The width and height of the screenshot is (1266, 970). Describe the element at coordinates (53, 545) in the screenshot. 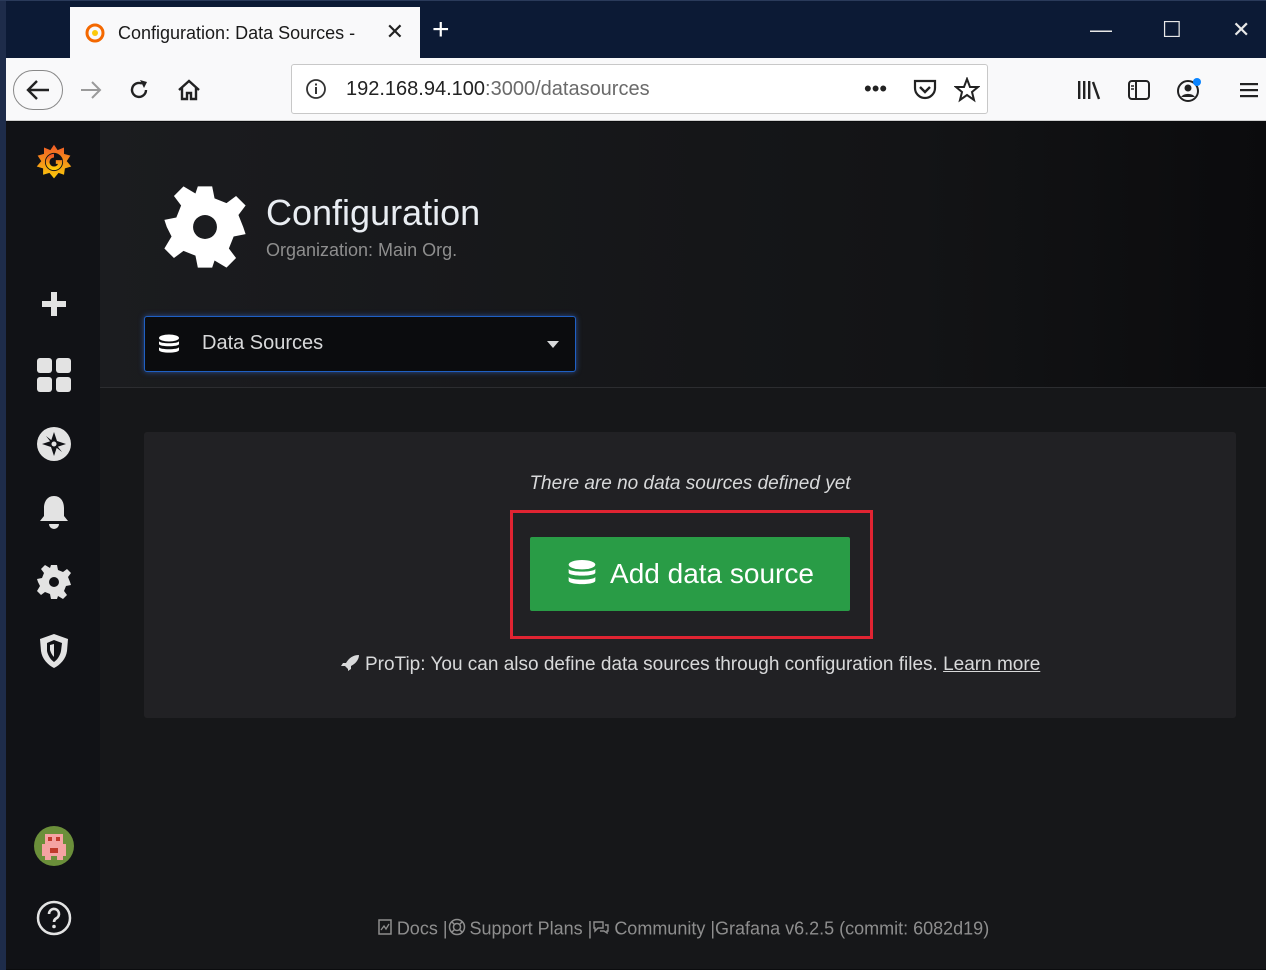

I see `grafana-sidemenu` at that location.